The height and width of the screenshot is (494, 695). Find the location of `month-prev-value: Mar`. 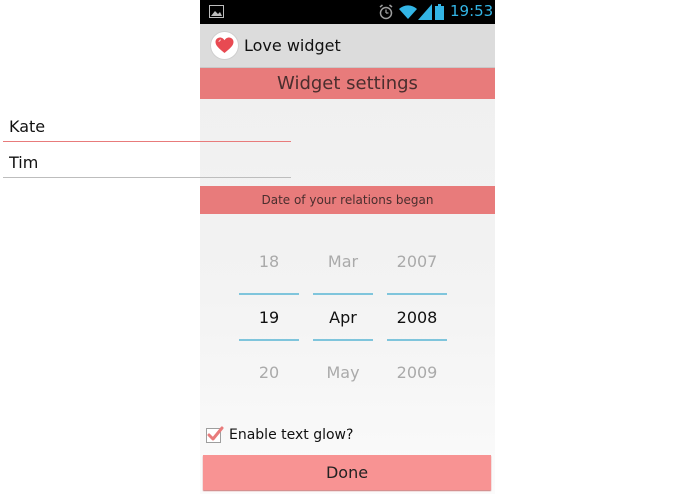

month-prev-value: Mar is located at coordinates (343, 261).